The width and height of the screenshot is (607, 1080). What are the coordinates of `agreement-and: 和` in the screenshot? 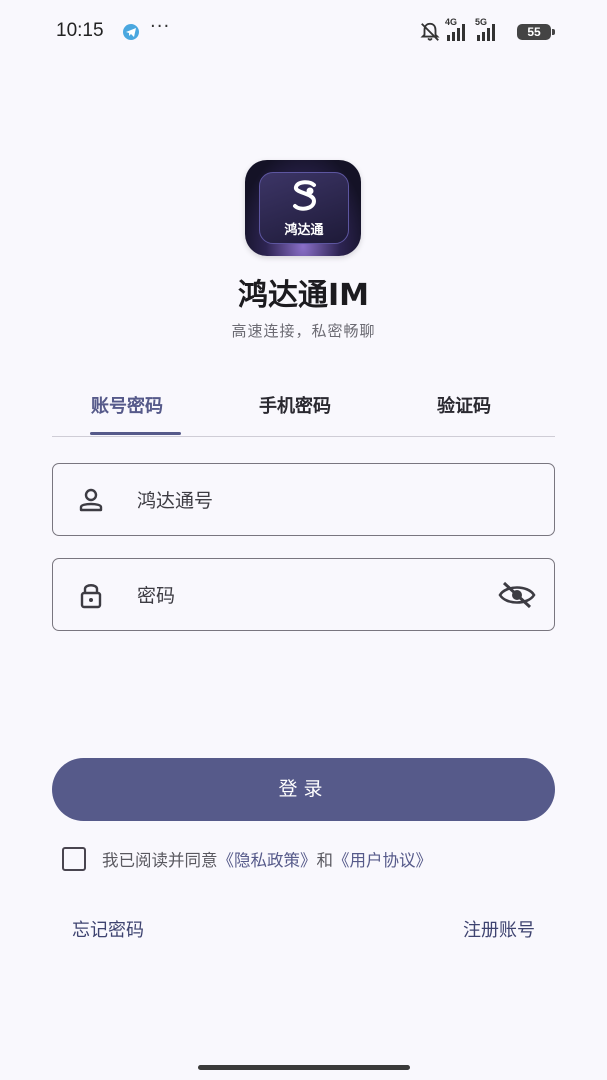 It's located at (325, 860).